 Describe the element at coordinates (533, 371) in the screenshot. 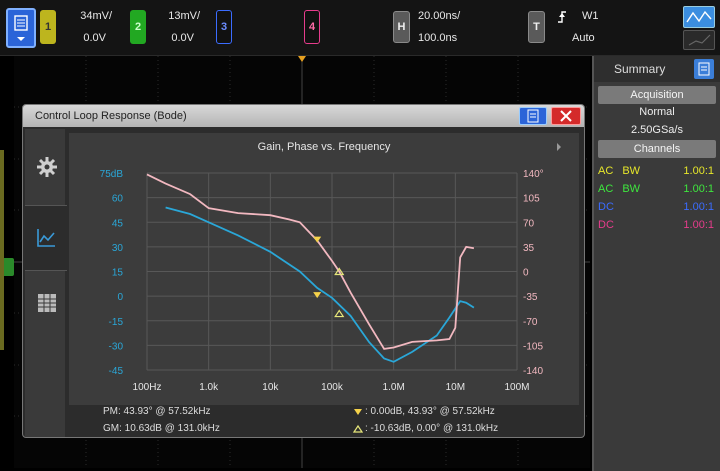

I see `phase-tick-label: -140` at that location.